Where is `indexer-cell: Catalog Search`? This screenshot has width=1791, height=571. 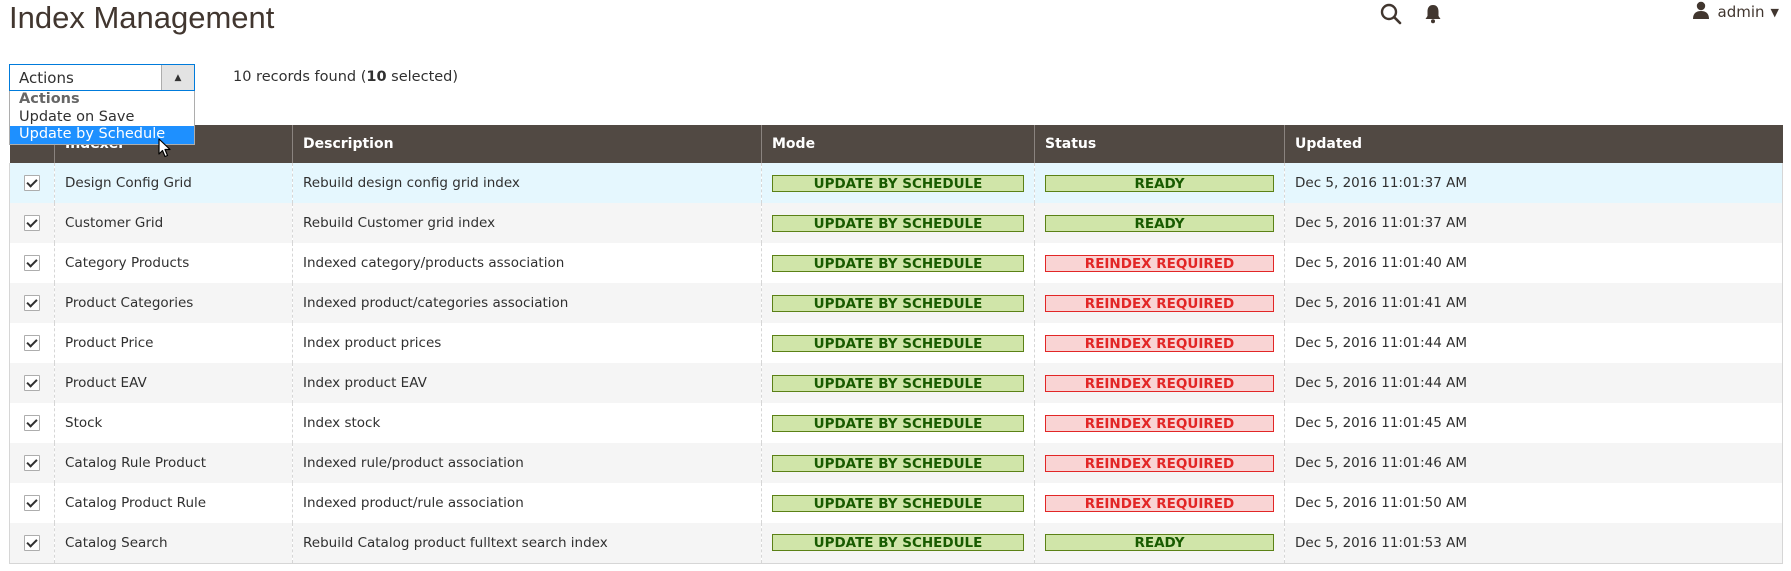 indexer-cell: Catalog Search is located at coordinates (173, 543).